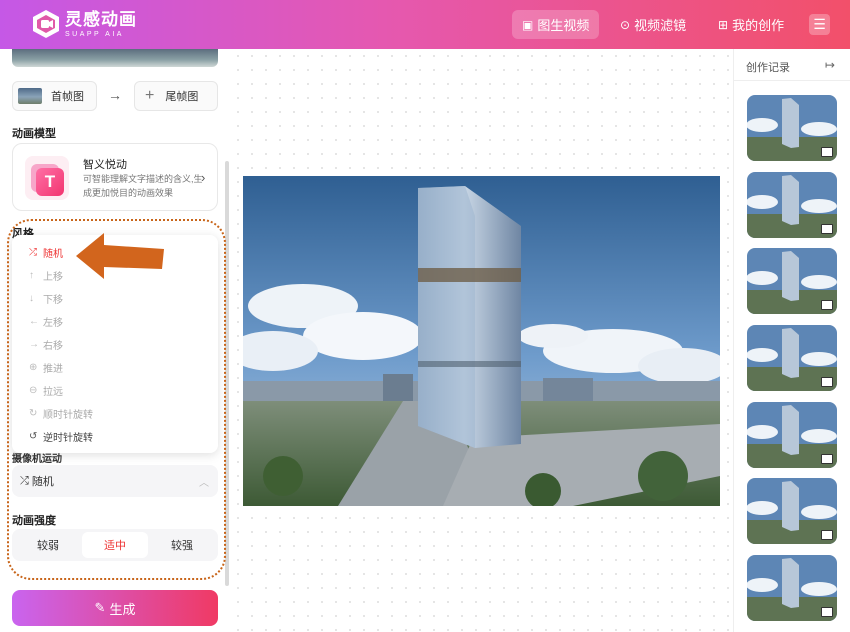 The image size is (850, 632). I want to click on divider, so click(792, 80).